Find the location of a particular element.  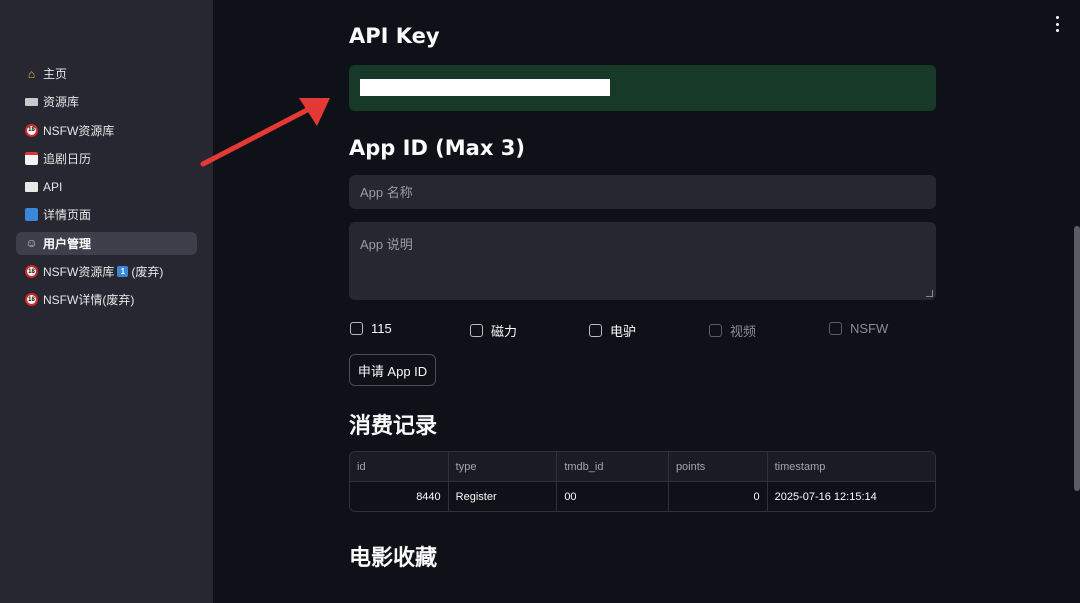

column-header-timestamp: timestamp is located at coordinates (851, 466).